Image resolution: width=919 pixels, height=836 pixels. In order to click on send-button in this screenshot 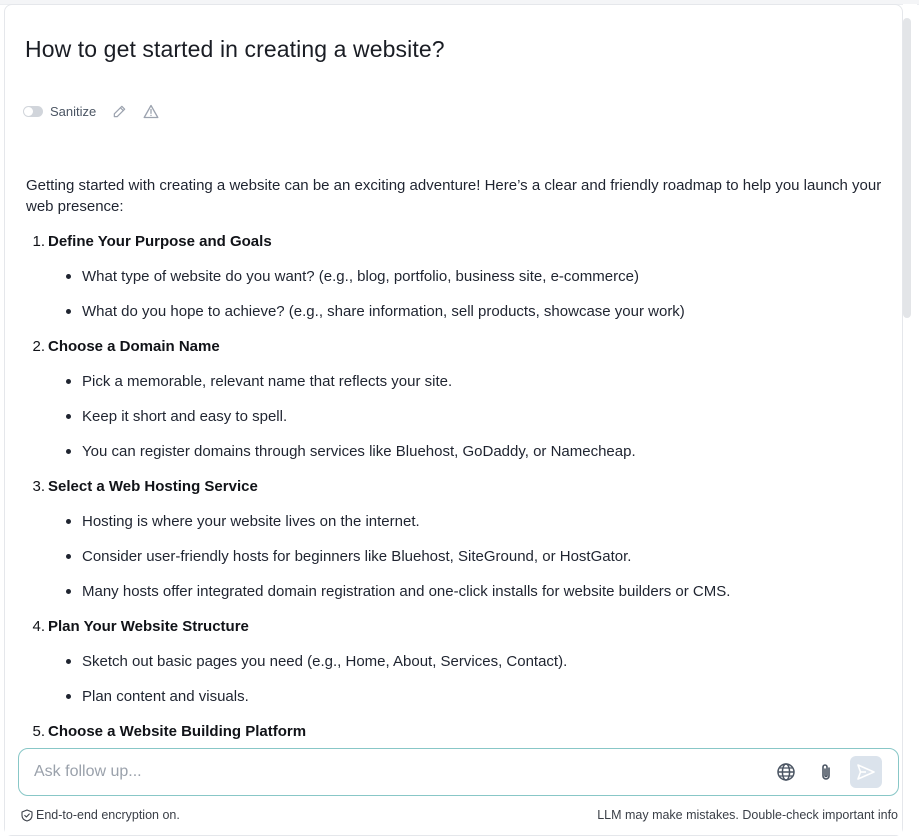, I will do `click(866, 772)`.